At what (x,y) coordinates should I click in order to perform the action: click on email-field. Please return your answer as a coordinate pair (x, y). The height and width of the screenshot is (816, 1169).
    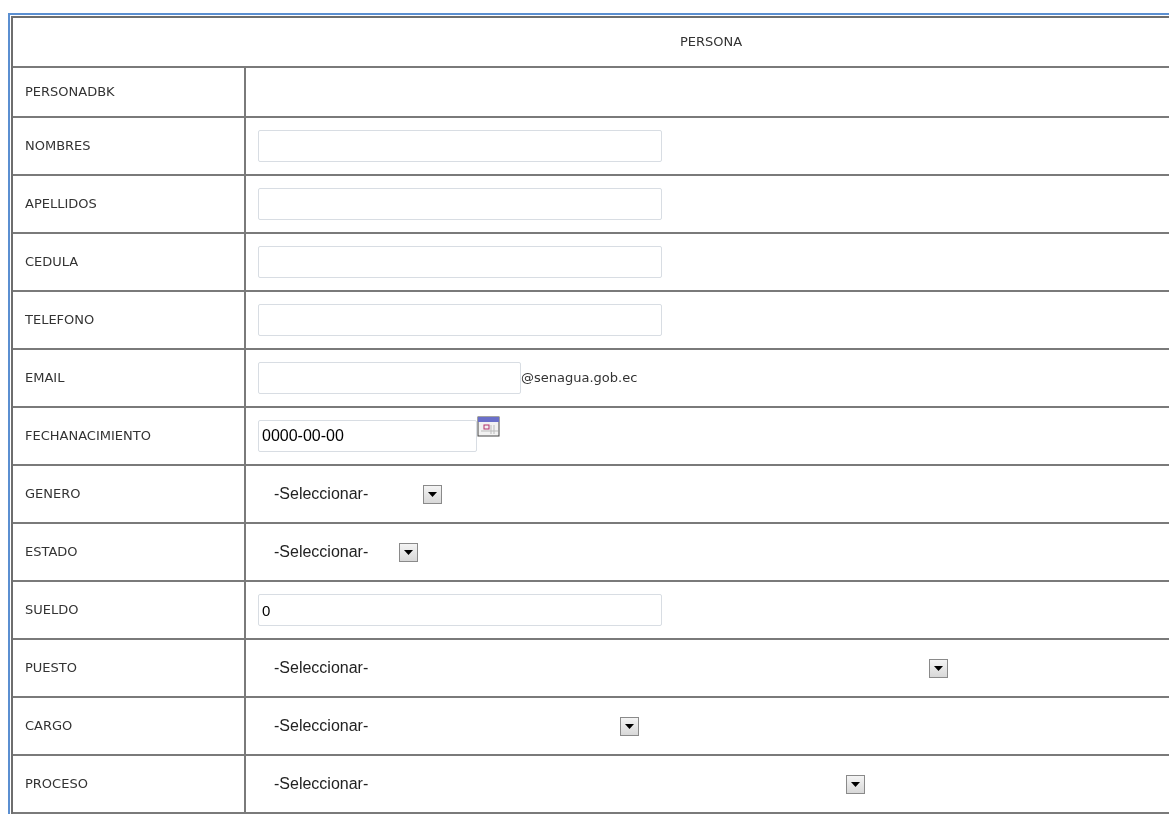
    Looking at the image, I should click on (389, 378).